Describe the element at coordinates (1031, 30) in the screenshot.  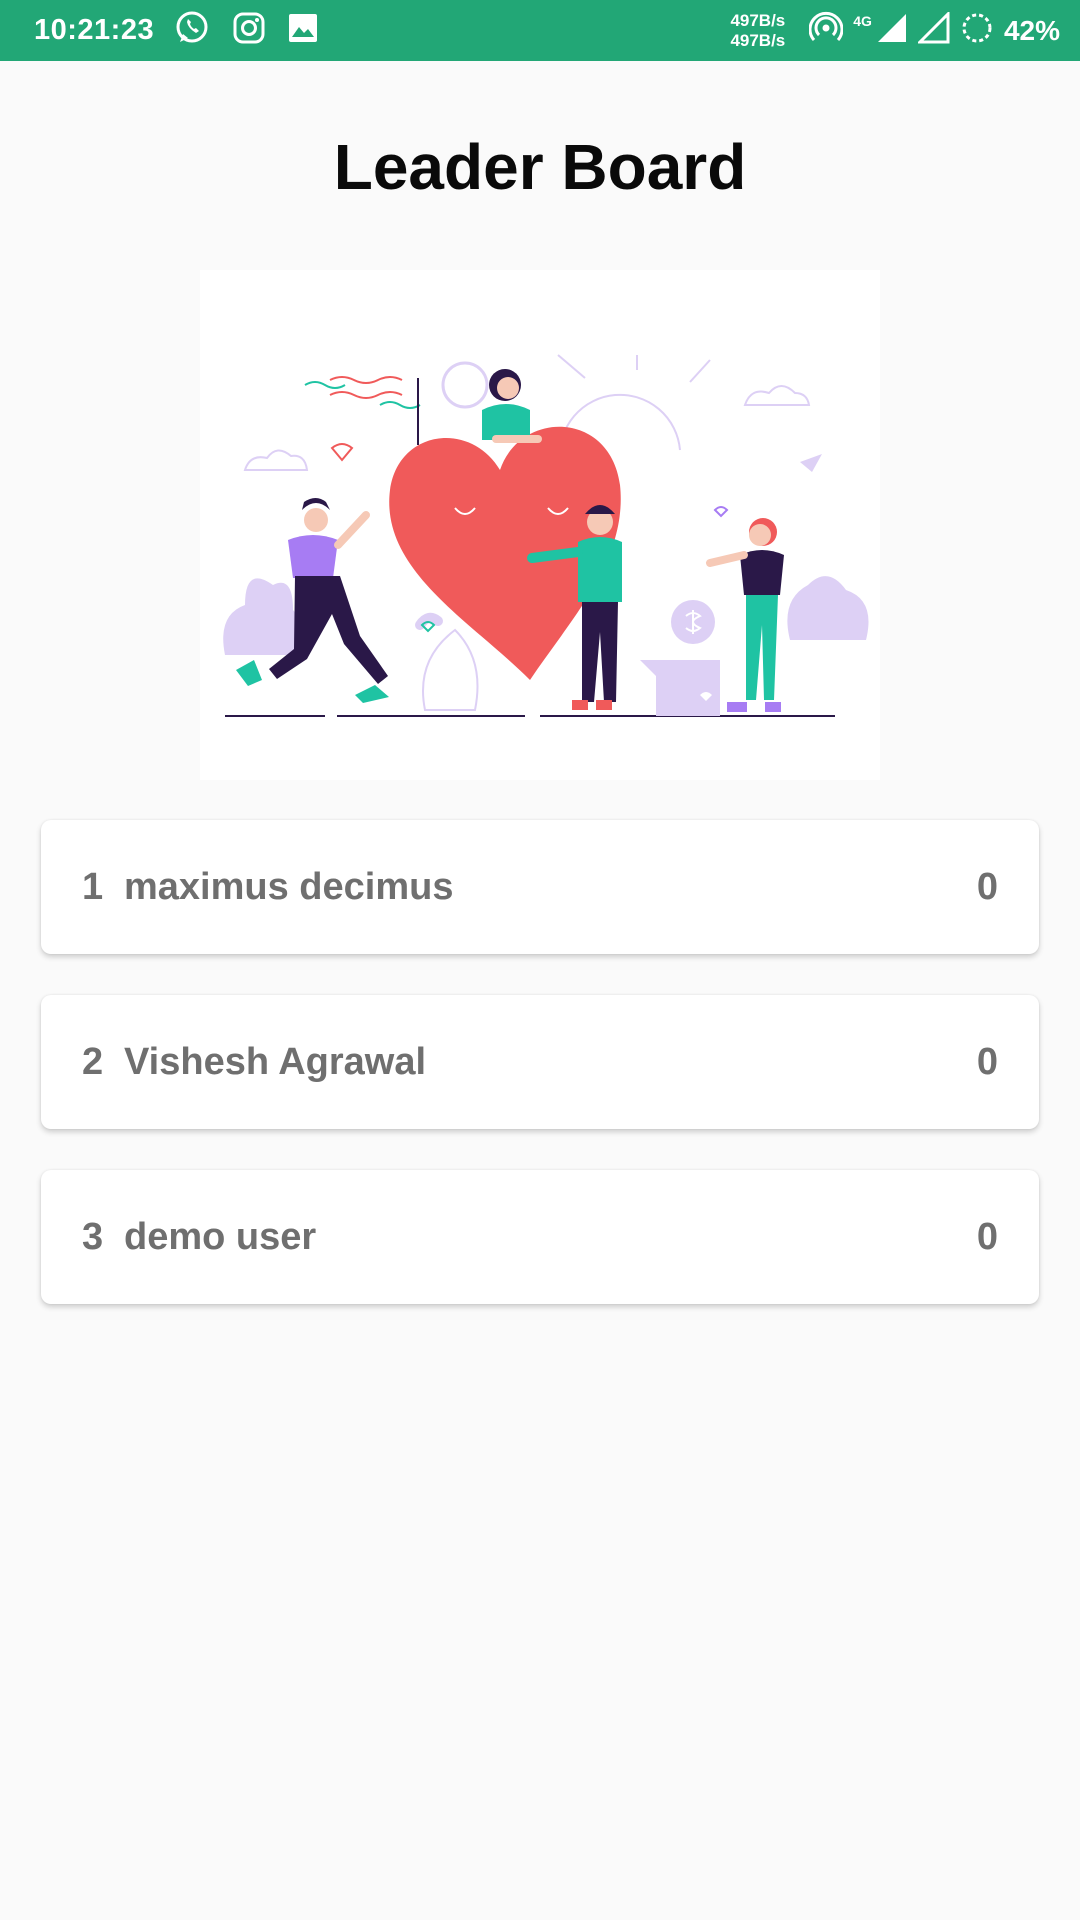
I see `battery-percent: 42%` at that location.